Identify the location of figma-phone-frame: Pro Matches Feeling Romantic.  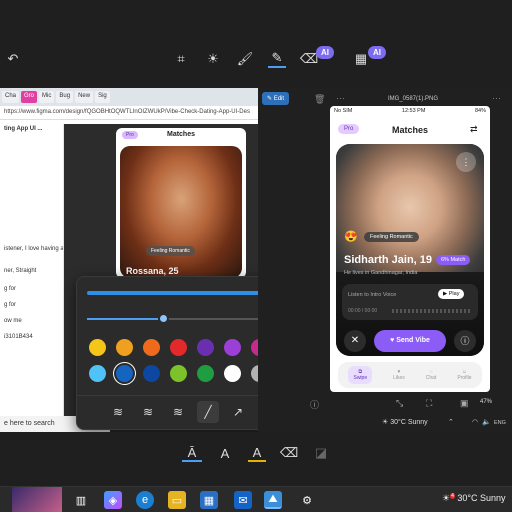
(181, 203).